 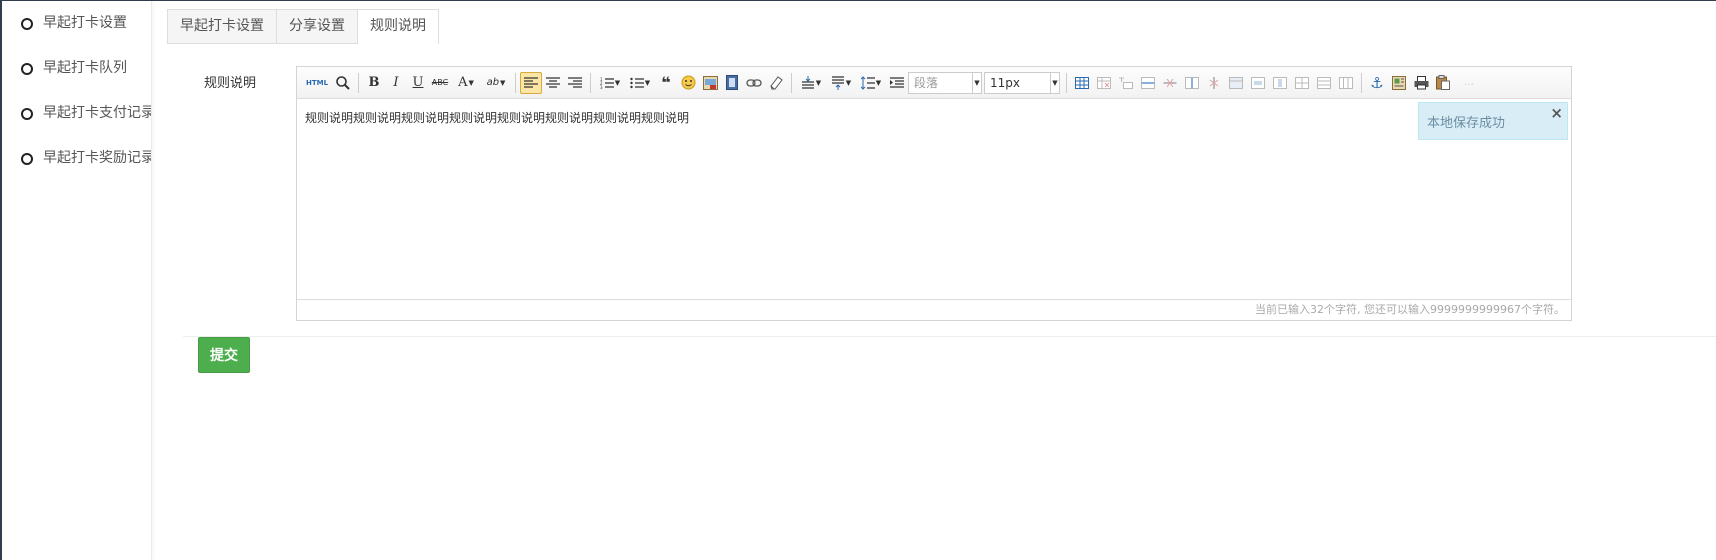 What do you see at coordinates (497, 118) in the screenshot?
I see `editor-content-text: 规则说明规则说明规则说明规则说明规则说明规则说明规则说明规则说明` at bounding box center [497, 118].